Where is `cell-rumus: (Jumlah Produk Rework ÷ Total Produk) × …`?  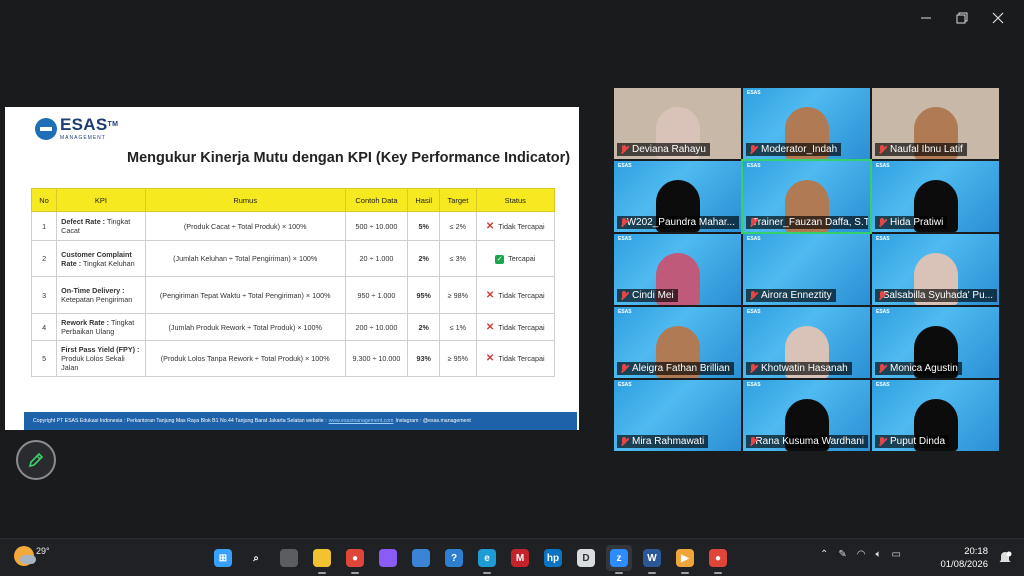 cell-rumus: (Jumlah Produk Rework ÷ Total Produk) × … is located at coordinates (245, 327).